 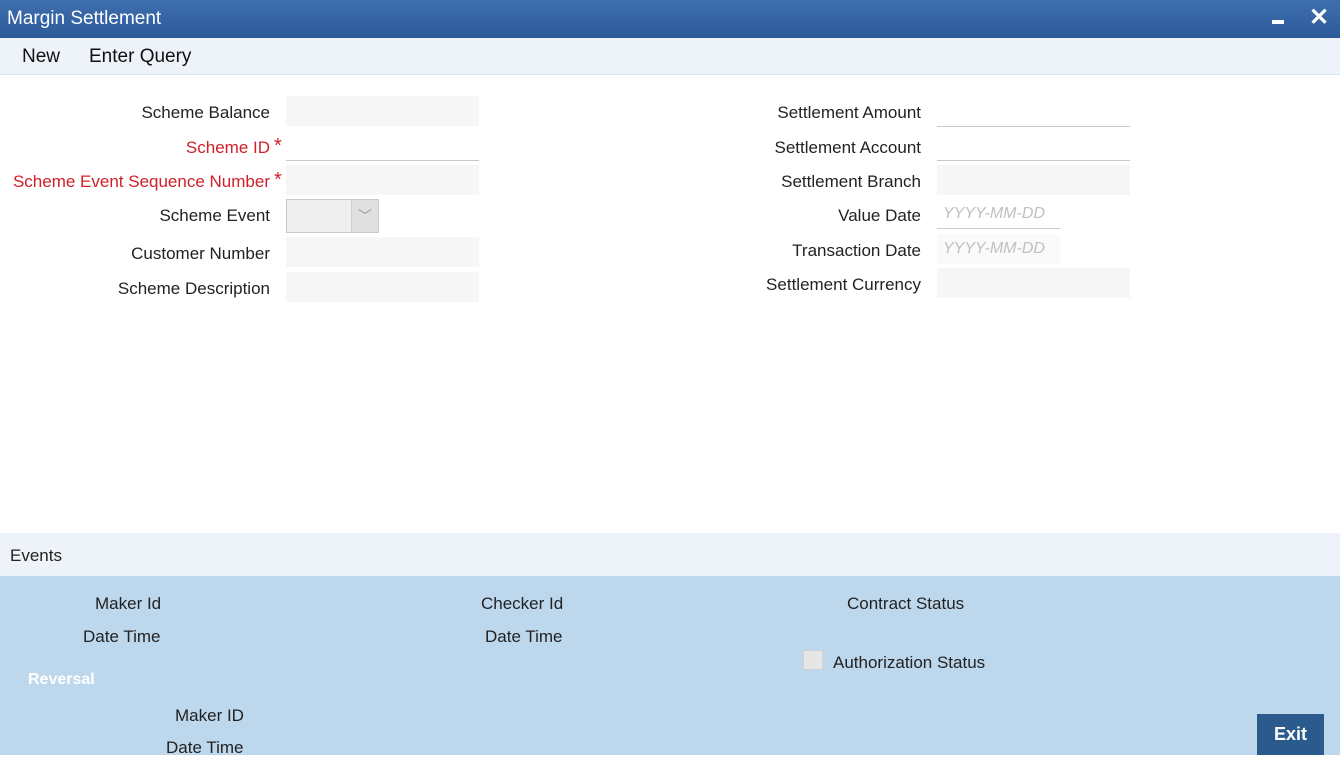 I want to click on scheme-event-seq-input, so click(x=382, y=180).